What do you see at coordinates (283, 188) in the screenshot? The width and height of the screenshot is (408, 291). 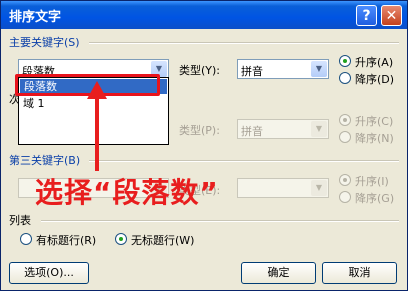 I see `type-select-3: ▼` at bounding box center [283, 188].